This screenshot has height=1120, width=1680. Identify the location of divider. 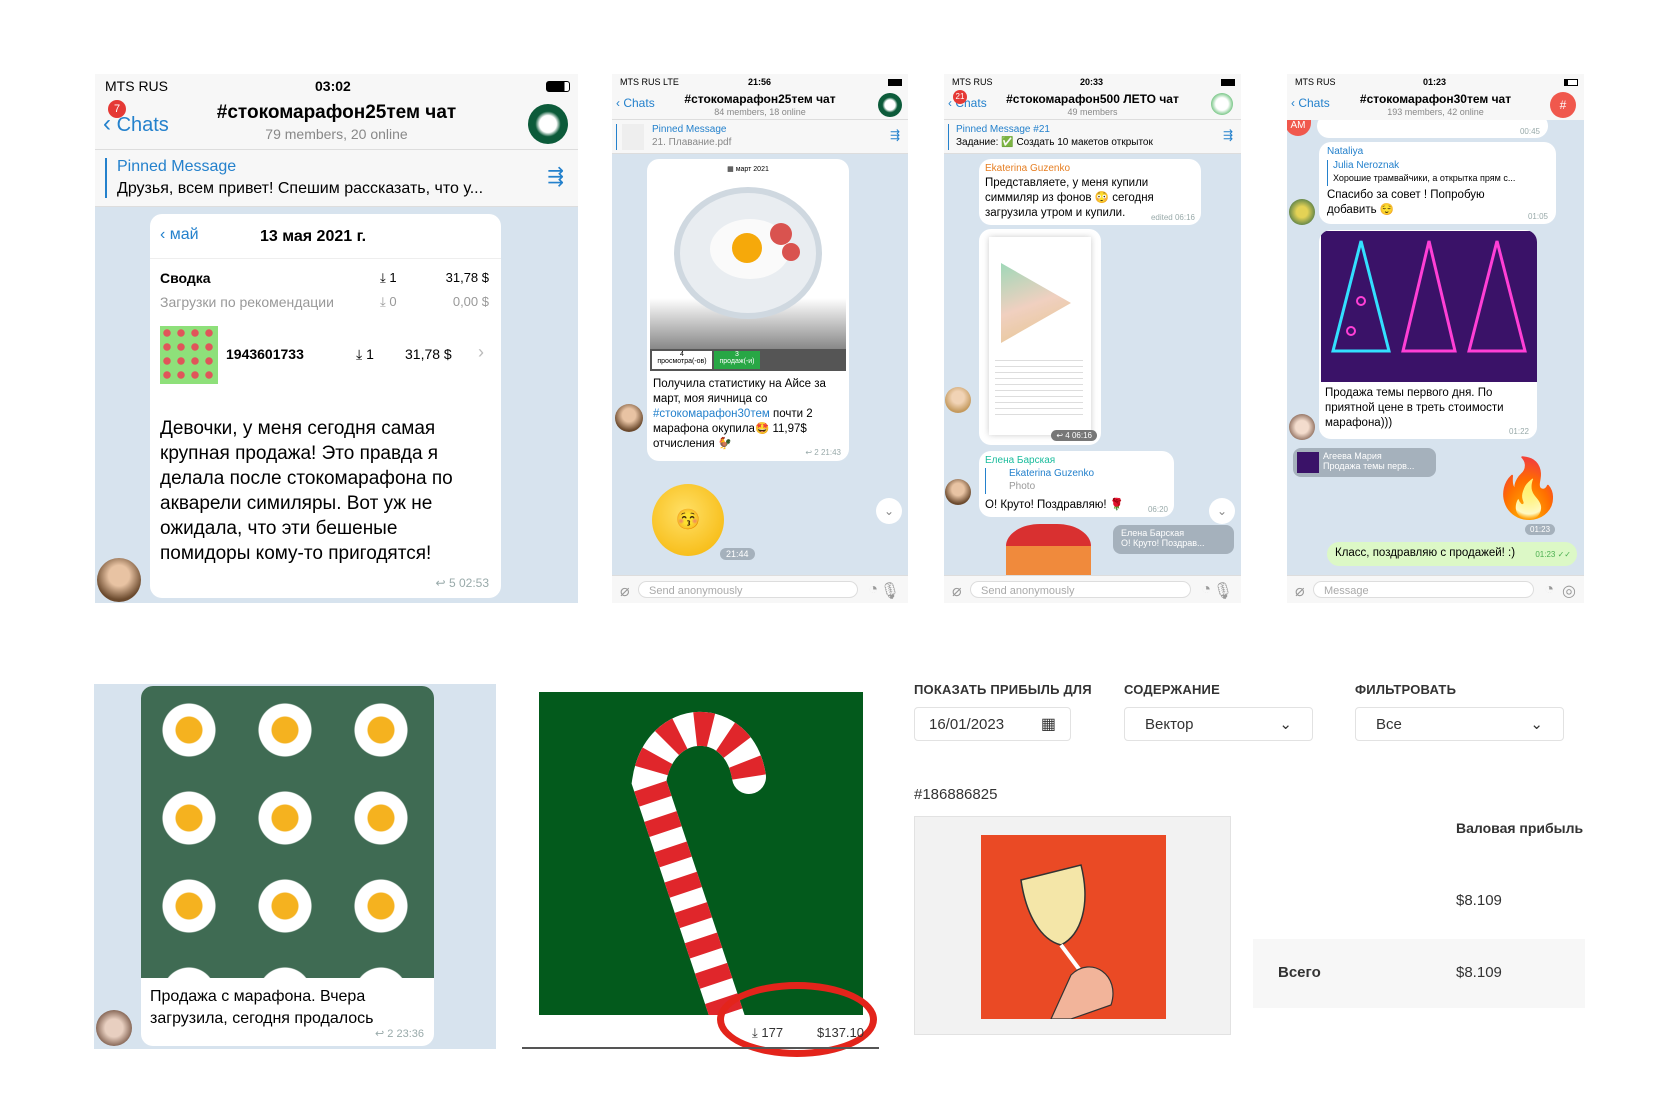
(700, 1048).